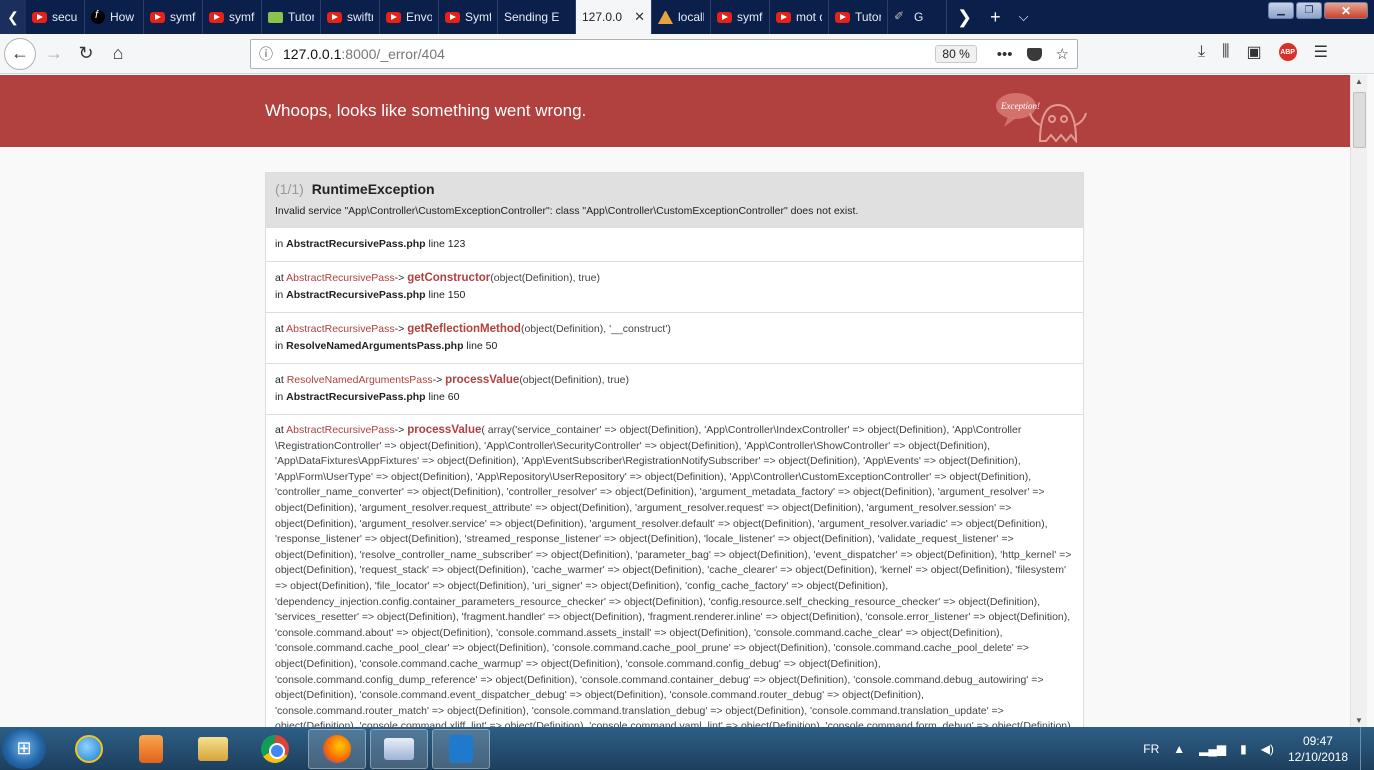  I want to click on menu-icon: ☰, so click(1321, 52).